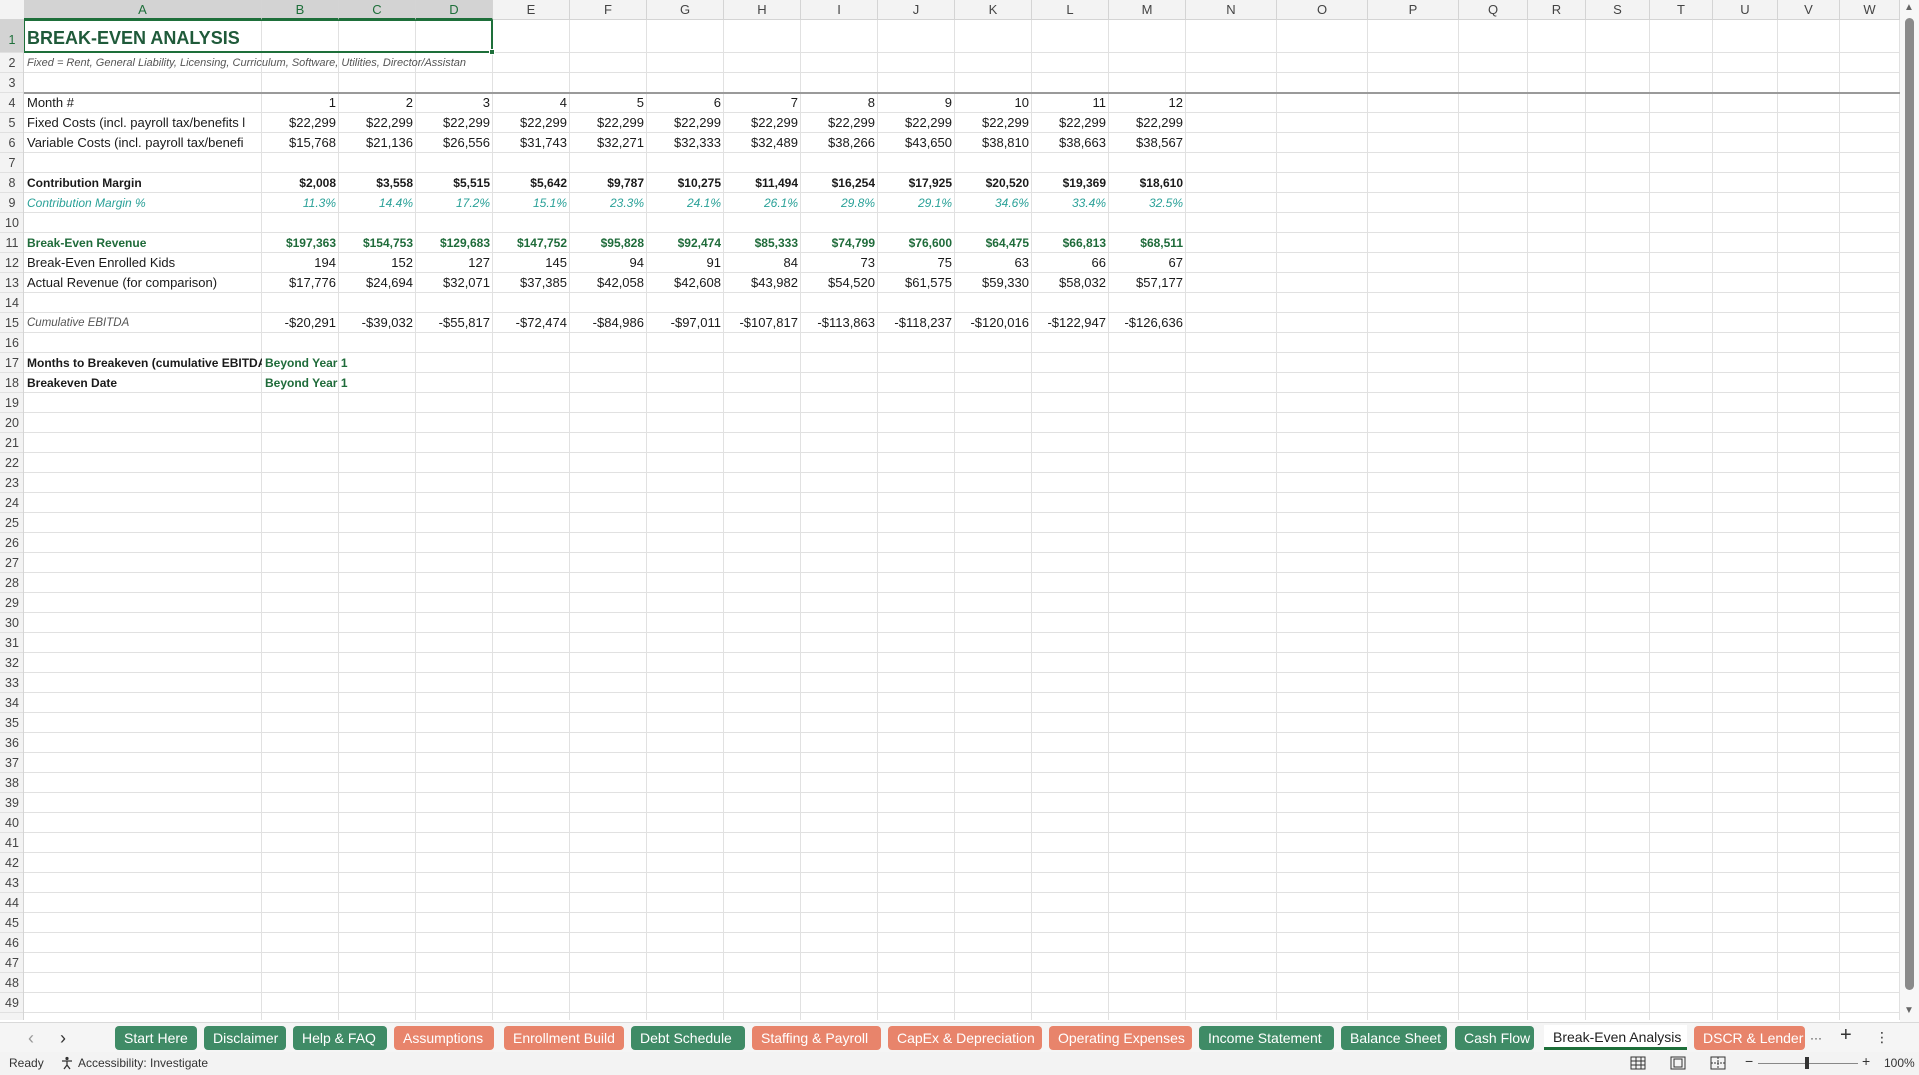  What do you see at coordinates (685, 203) in the screenshot?
I see `cell-g9: 24.1%` at bounding box center [685, 203].